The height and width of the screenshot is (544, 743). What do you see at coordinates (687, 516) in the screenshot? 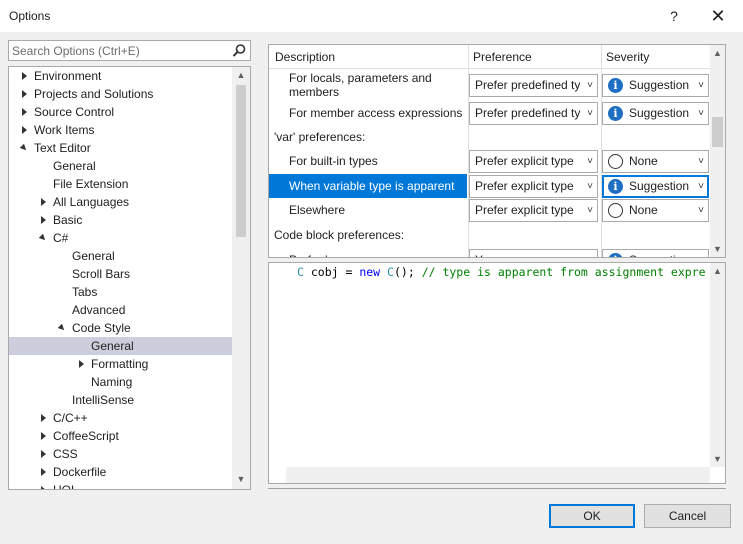
I see `cancel-button: Cancel` at bounding box center [687, 516].